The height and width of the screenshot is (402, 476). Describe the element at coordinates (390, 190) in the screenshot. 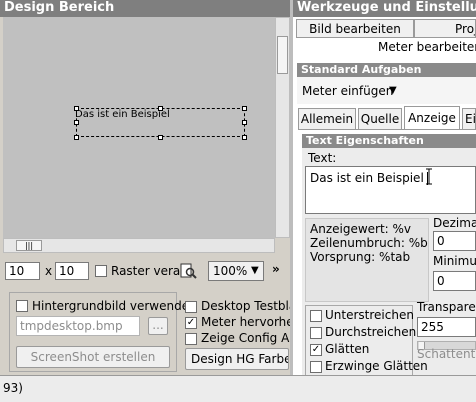

I see `meter-text-input: Das ist ein Beispiel` at that location.